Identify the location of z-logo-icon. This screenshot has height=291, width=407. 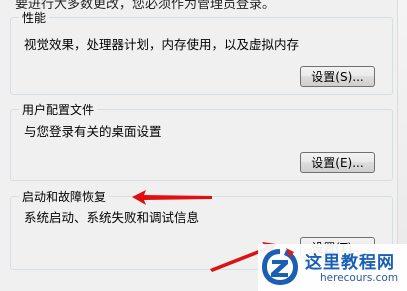
(280, 266).